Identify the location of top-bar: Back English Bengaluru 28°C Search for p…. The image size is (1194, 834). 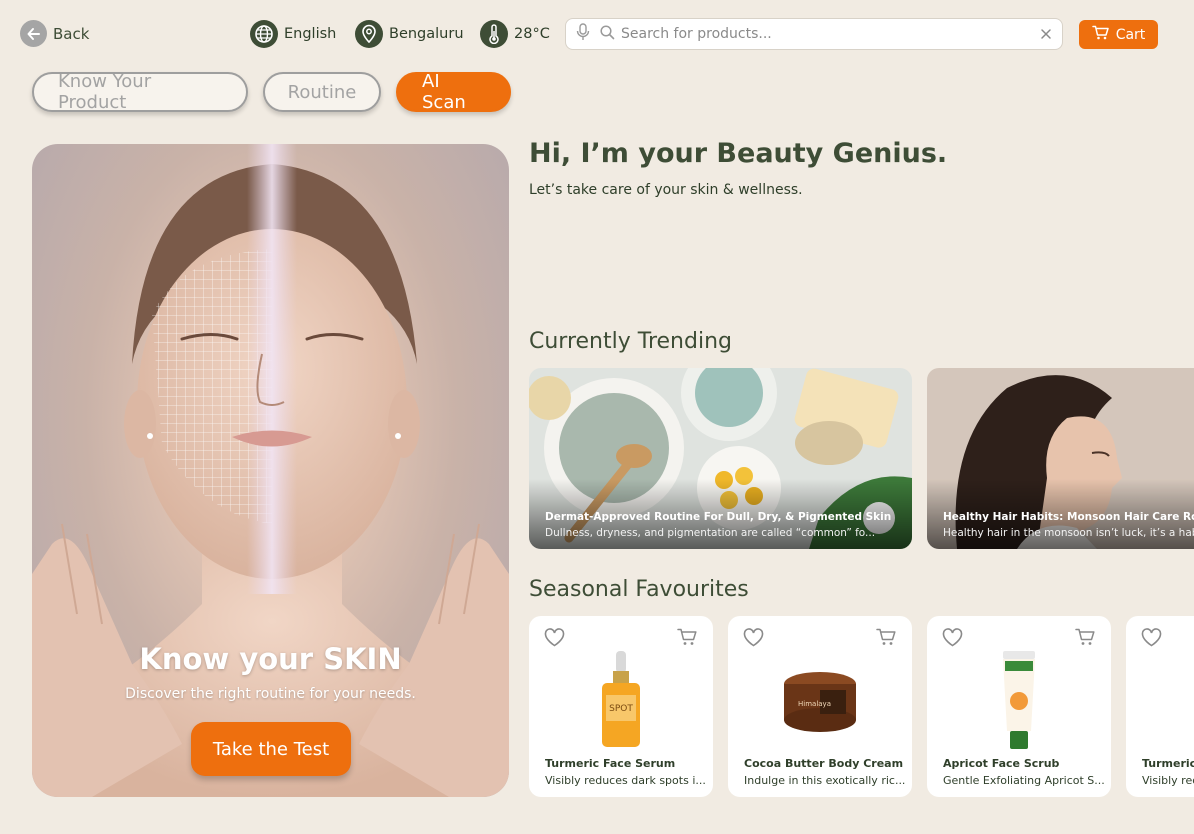
(589, 34).